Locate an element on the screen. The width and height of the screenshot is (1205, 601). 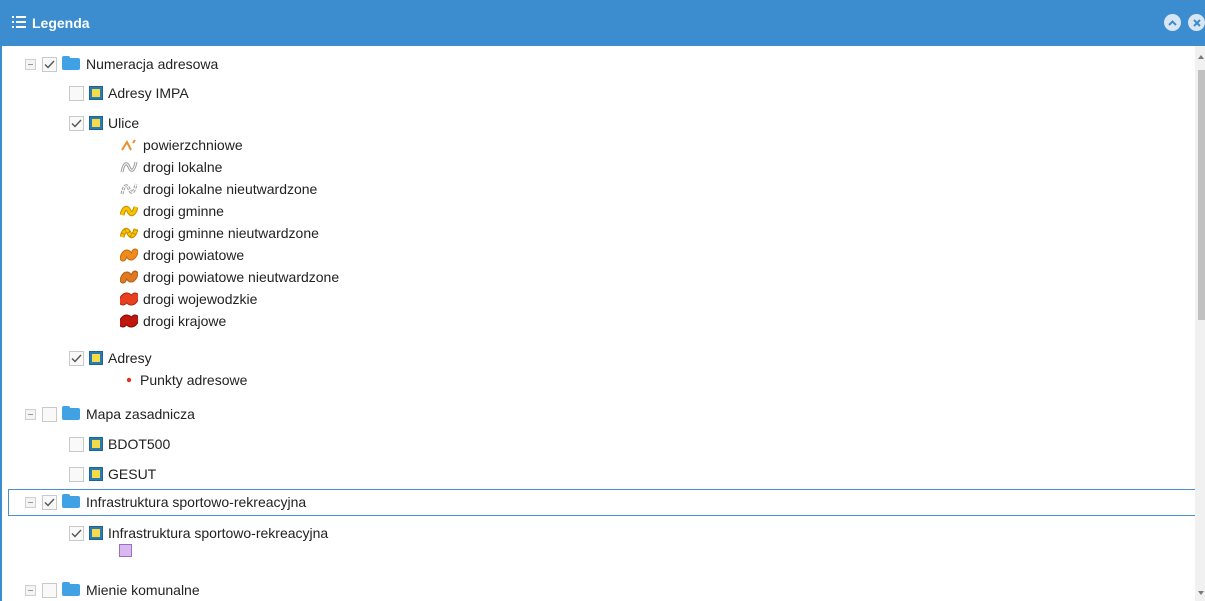
layer-label: Adresy IMPA is located at coordinates (148, 93).